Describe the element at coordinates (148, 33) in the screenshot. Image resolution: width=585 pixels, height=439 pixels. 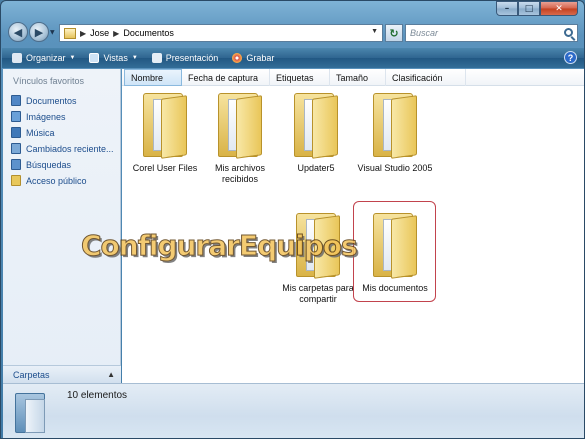
I see `breadcrumb-documents: Documentos` at that location.